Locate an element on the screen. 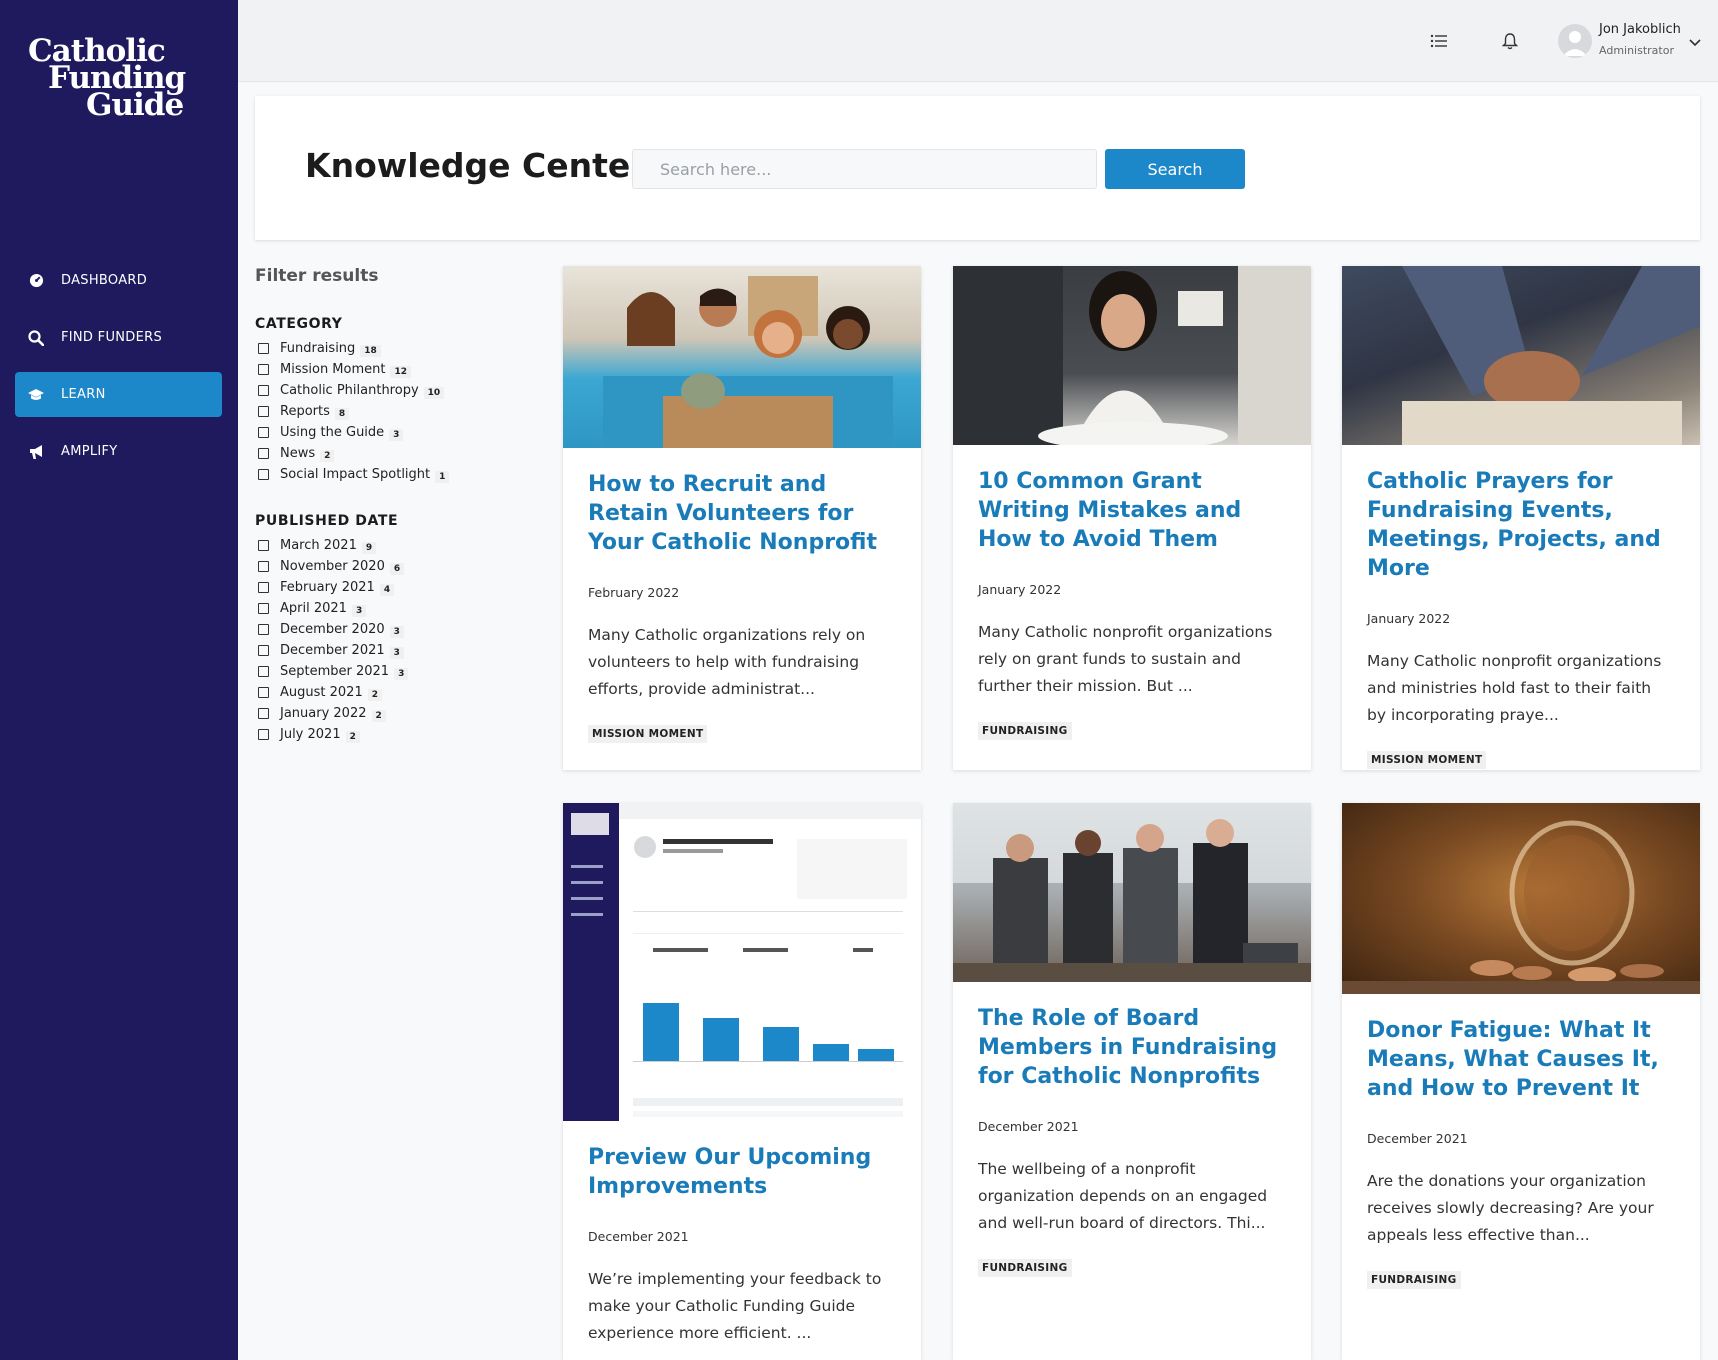 The image size is (1718, 1360). date-filter-title: PUBLISHED DATE is located at coordinates (327, 521).